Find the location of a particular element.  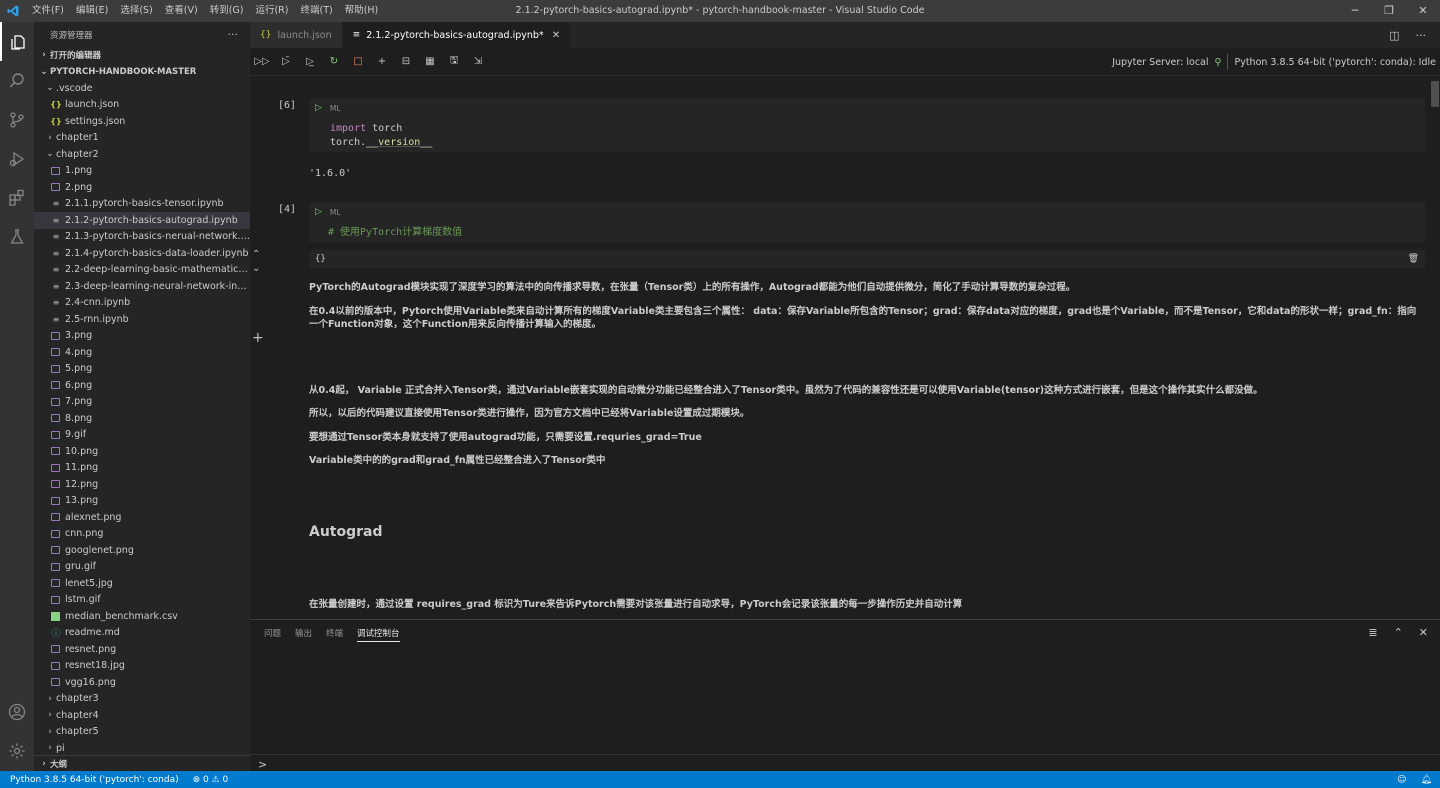

feedback-icon: ☺ is located at coordinates (1401, 780).